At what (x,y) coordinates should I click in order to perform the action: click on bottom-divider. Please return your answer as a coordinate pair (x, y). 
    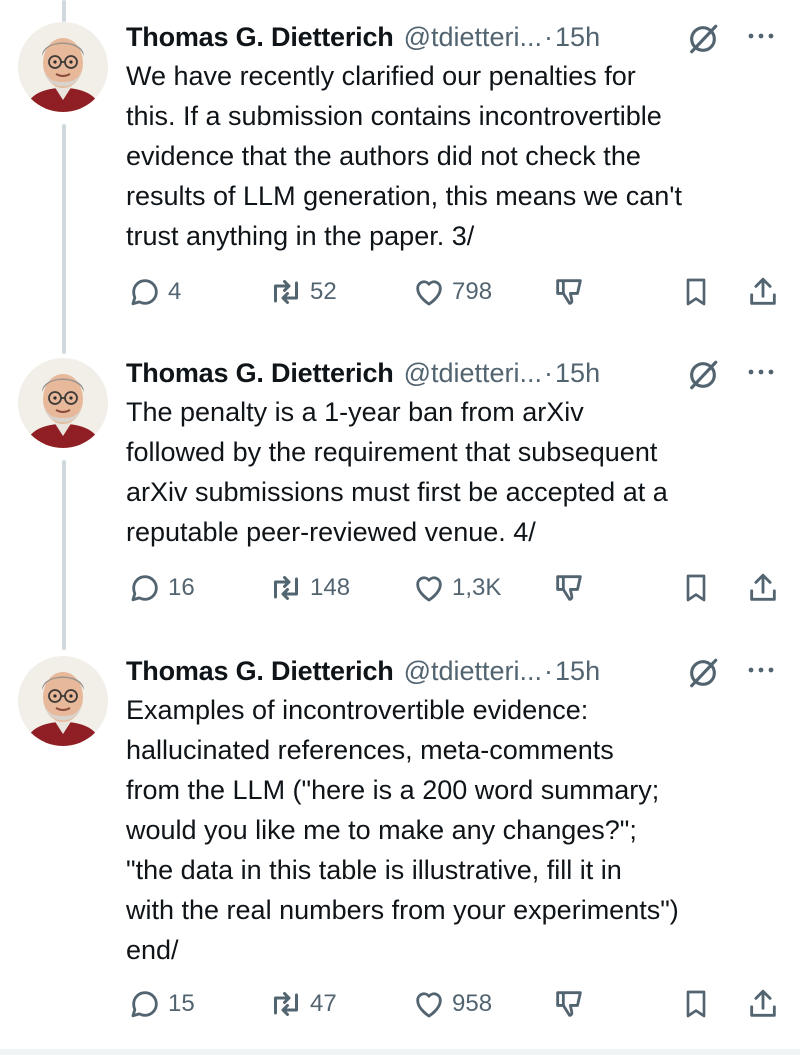
    Looking at the image, I should click on (400, 1052).